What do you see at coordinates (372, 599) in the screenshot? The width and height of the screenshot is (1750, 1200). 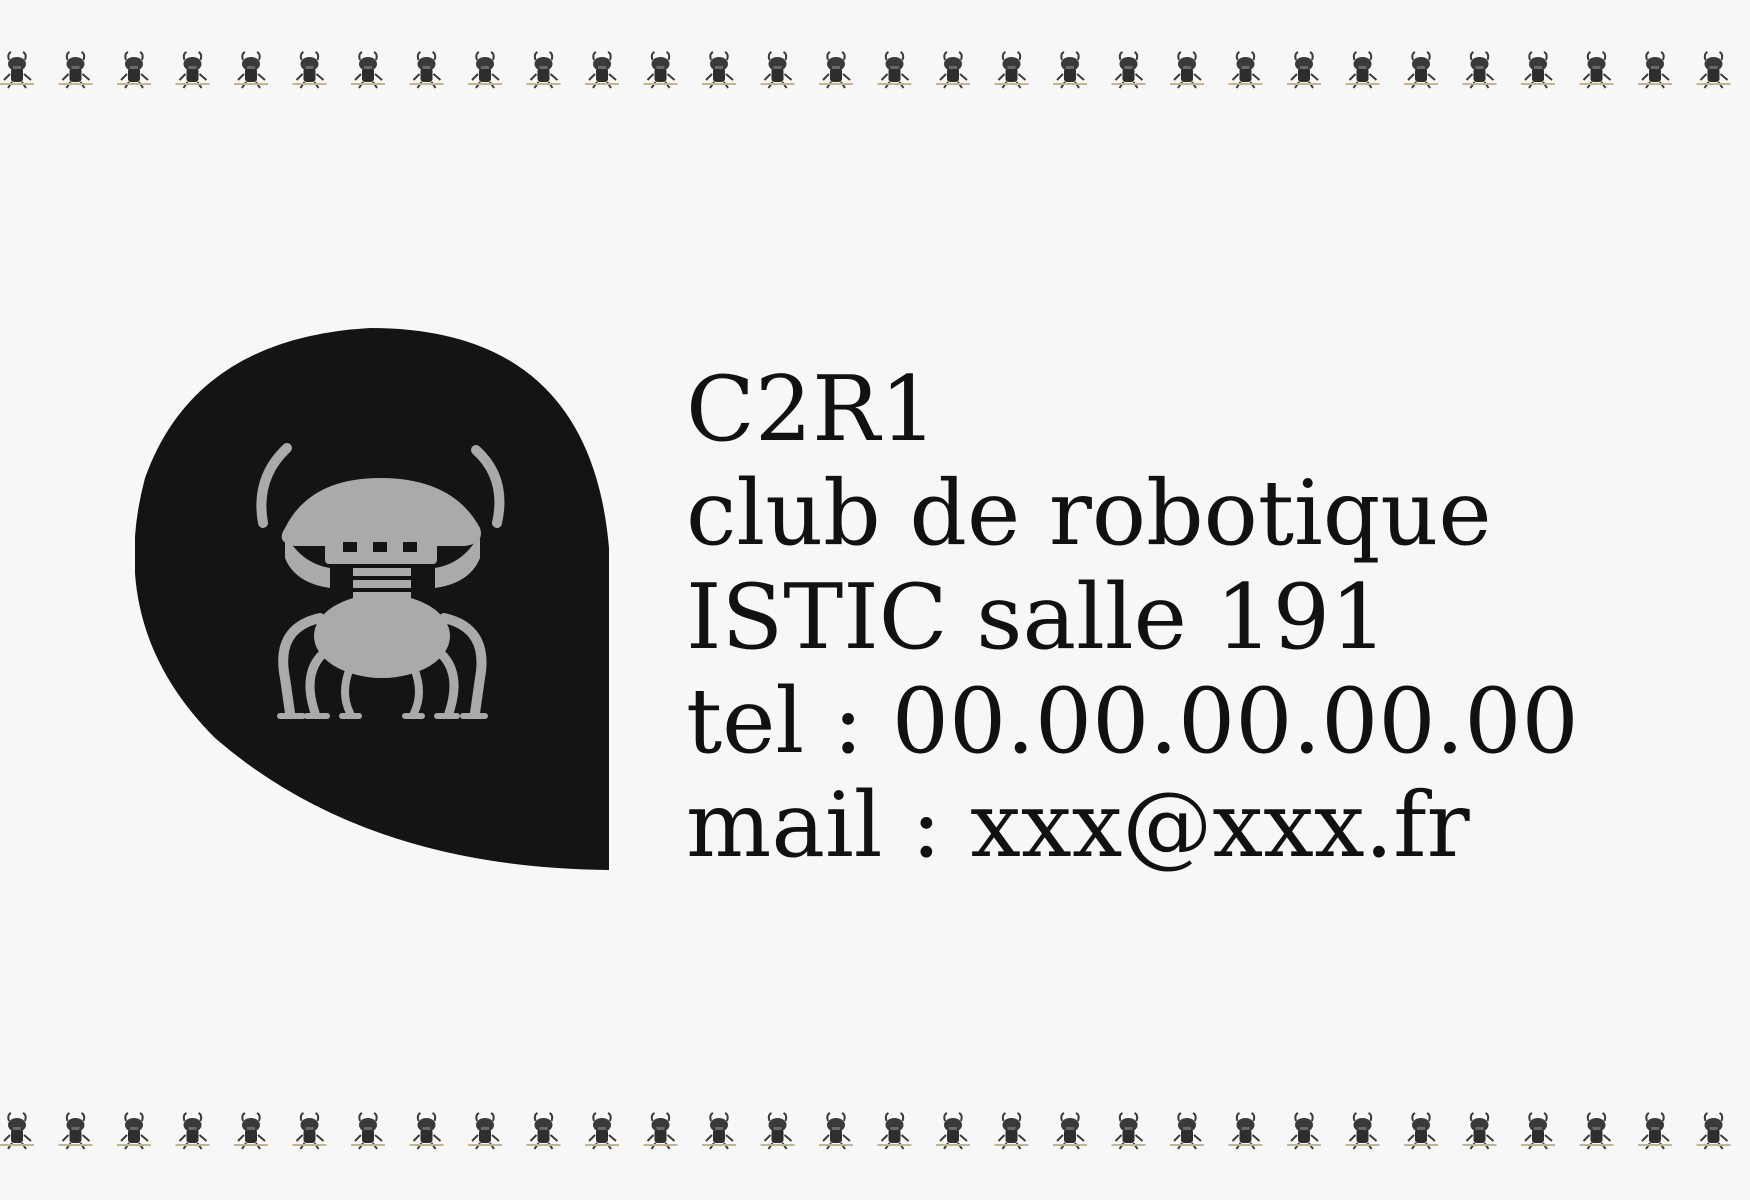 I see `club-logo` at bounding box center [372, 599].